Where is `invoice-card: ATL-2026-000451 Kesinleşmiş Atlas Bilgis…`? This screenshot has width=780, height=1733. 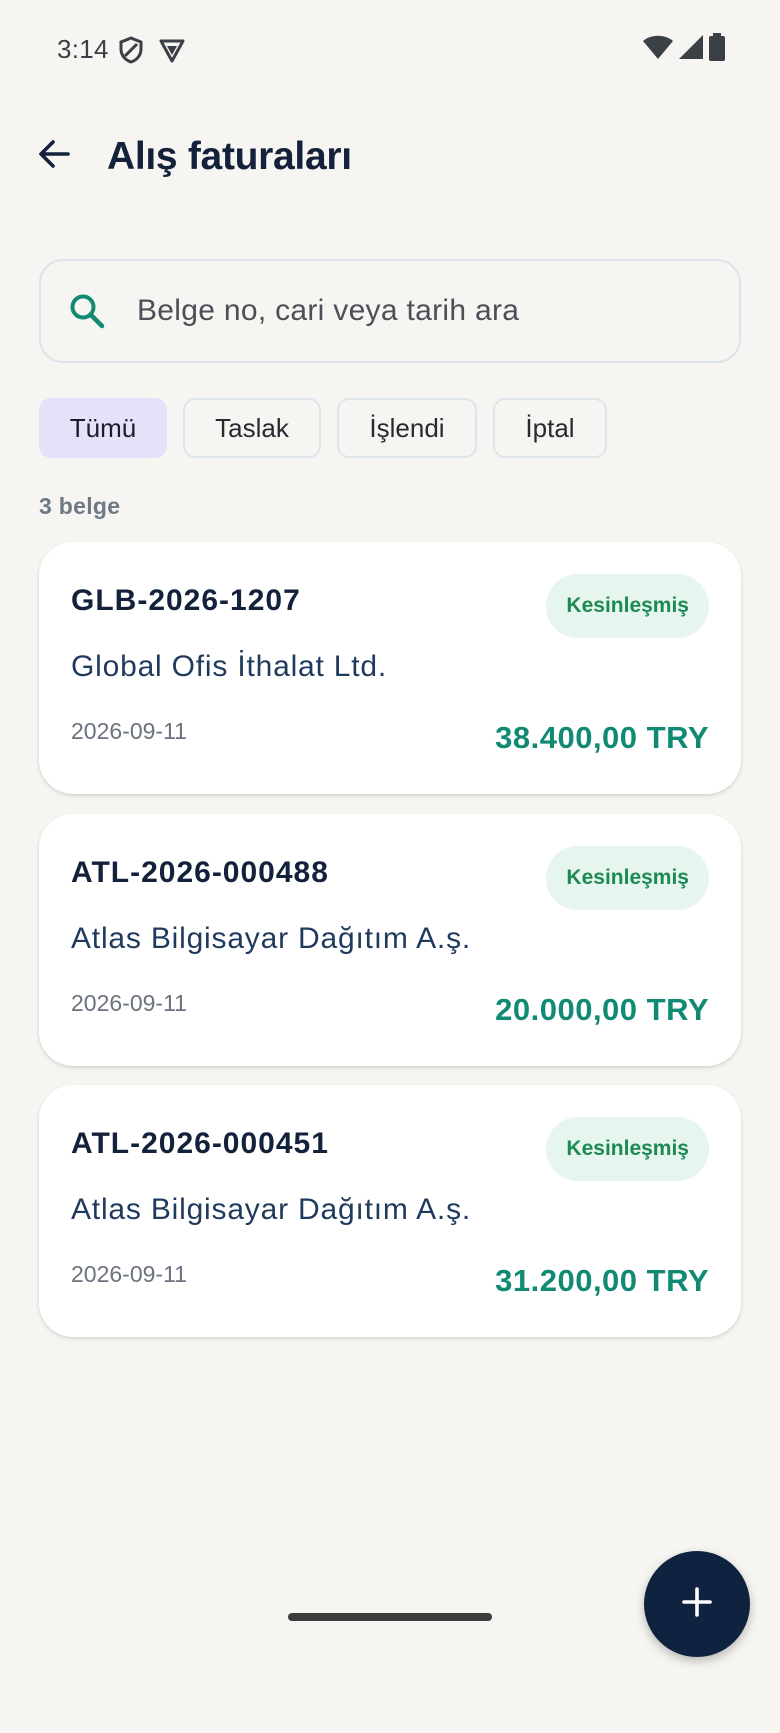
invoice-card: ATL-2026-000451 Kesinleşmiş Atlas Bilgis… is located at coordinates (390, 1211).